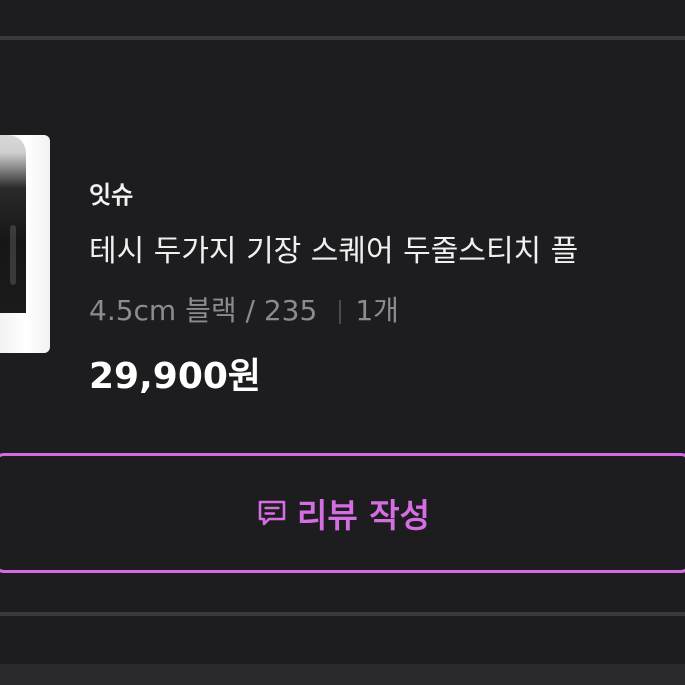  What do you see at coordinates (175, 376) in the screenshot?
I see `price: 29,900원` at bounding box center [175, 376].